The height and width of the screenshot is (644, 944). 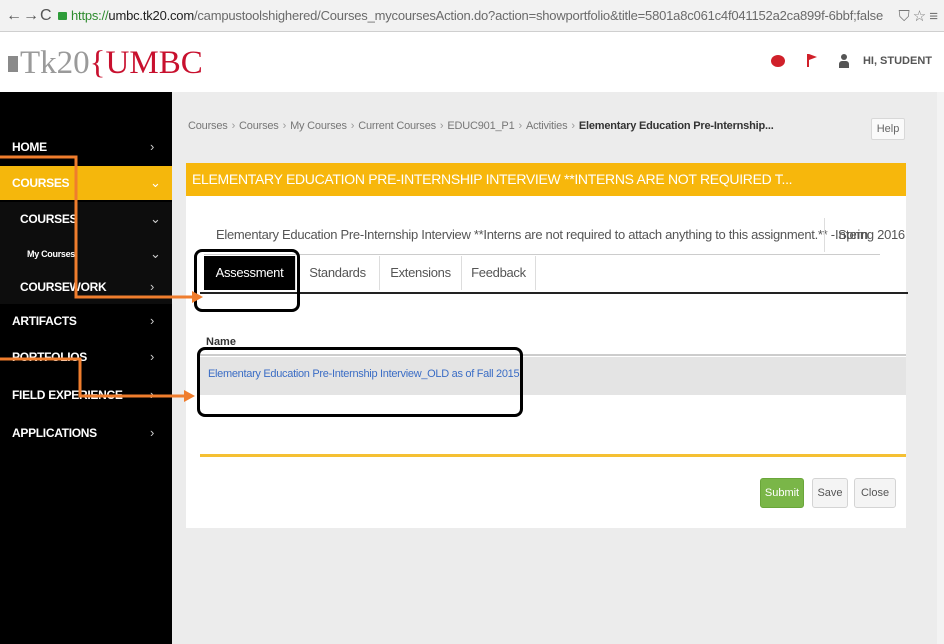 What do you see at coordinates (940, 368) in the screenshot?
I see `scrollbar` at bounding box center [940, 368].